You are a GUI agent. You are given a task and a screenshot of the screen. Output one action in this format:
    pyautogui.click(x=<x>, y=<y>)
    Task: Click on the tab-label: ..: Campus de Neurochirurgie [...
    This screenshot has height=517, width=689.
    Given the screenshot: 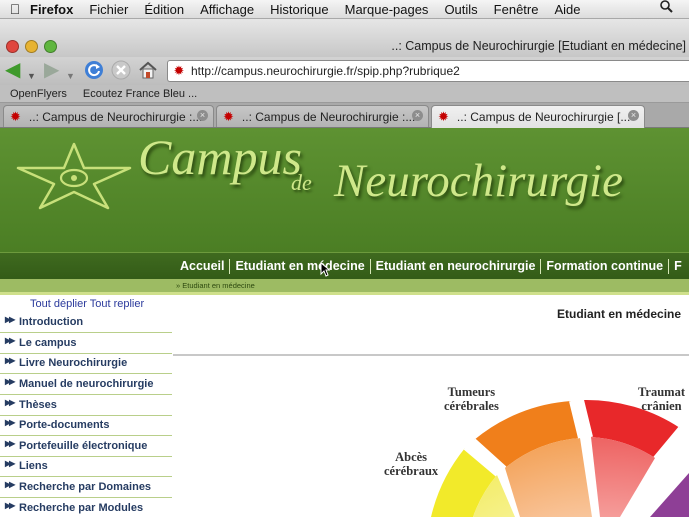 What is the action you would take?
    pyautogui.click(x=543, y=117)
    